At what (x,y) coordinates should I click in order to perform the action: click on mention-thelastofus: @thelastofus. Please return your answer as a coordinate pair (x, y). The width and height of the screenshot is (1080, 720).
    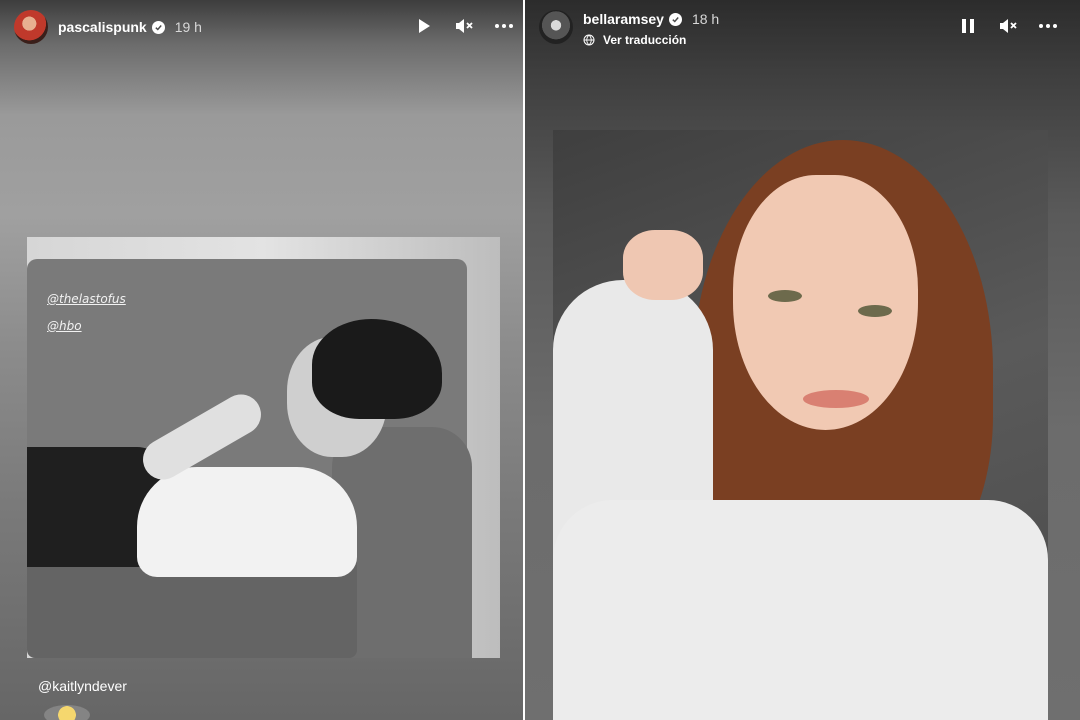
    Looking at the image, I should click on (86, 299).